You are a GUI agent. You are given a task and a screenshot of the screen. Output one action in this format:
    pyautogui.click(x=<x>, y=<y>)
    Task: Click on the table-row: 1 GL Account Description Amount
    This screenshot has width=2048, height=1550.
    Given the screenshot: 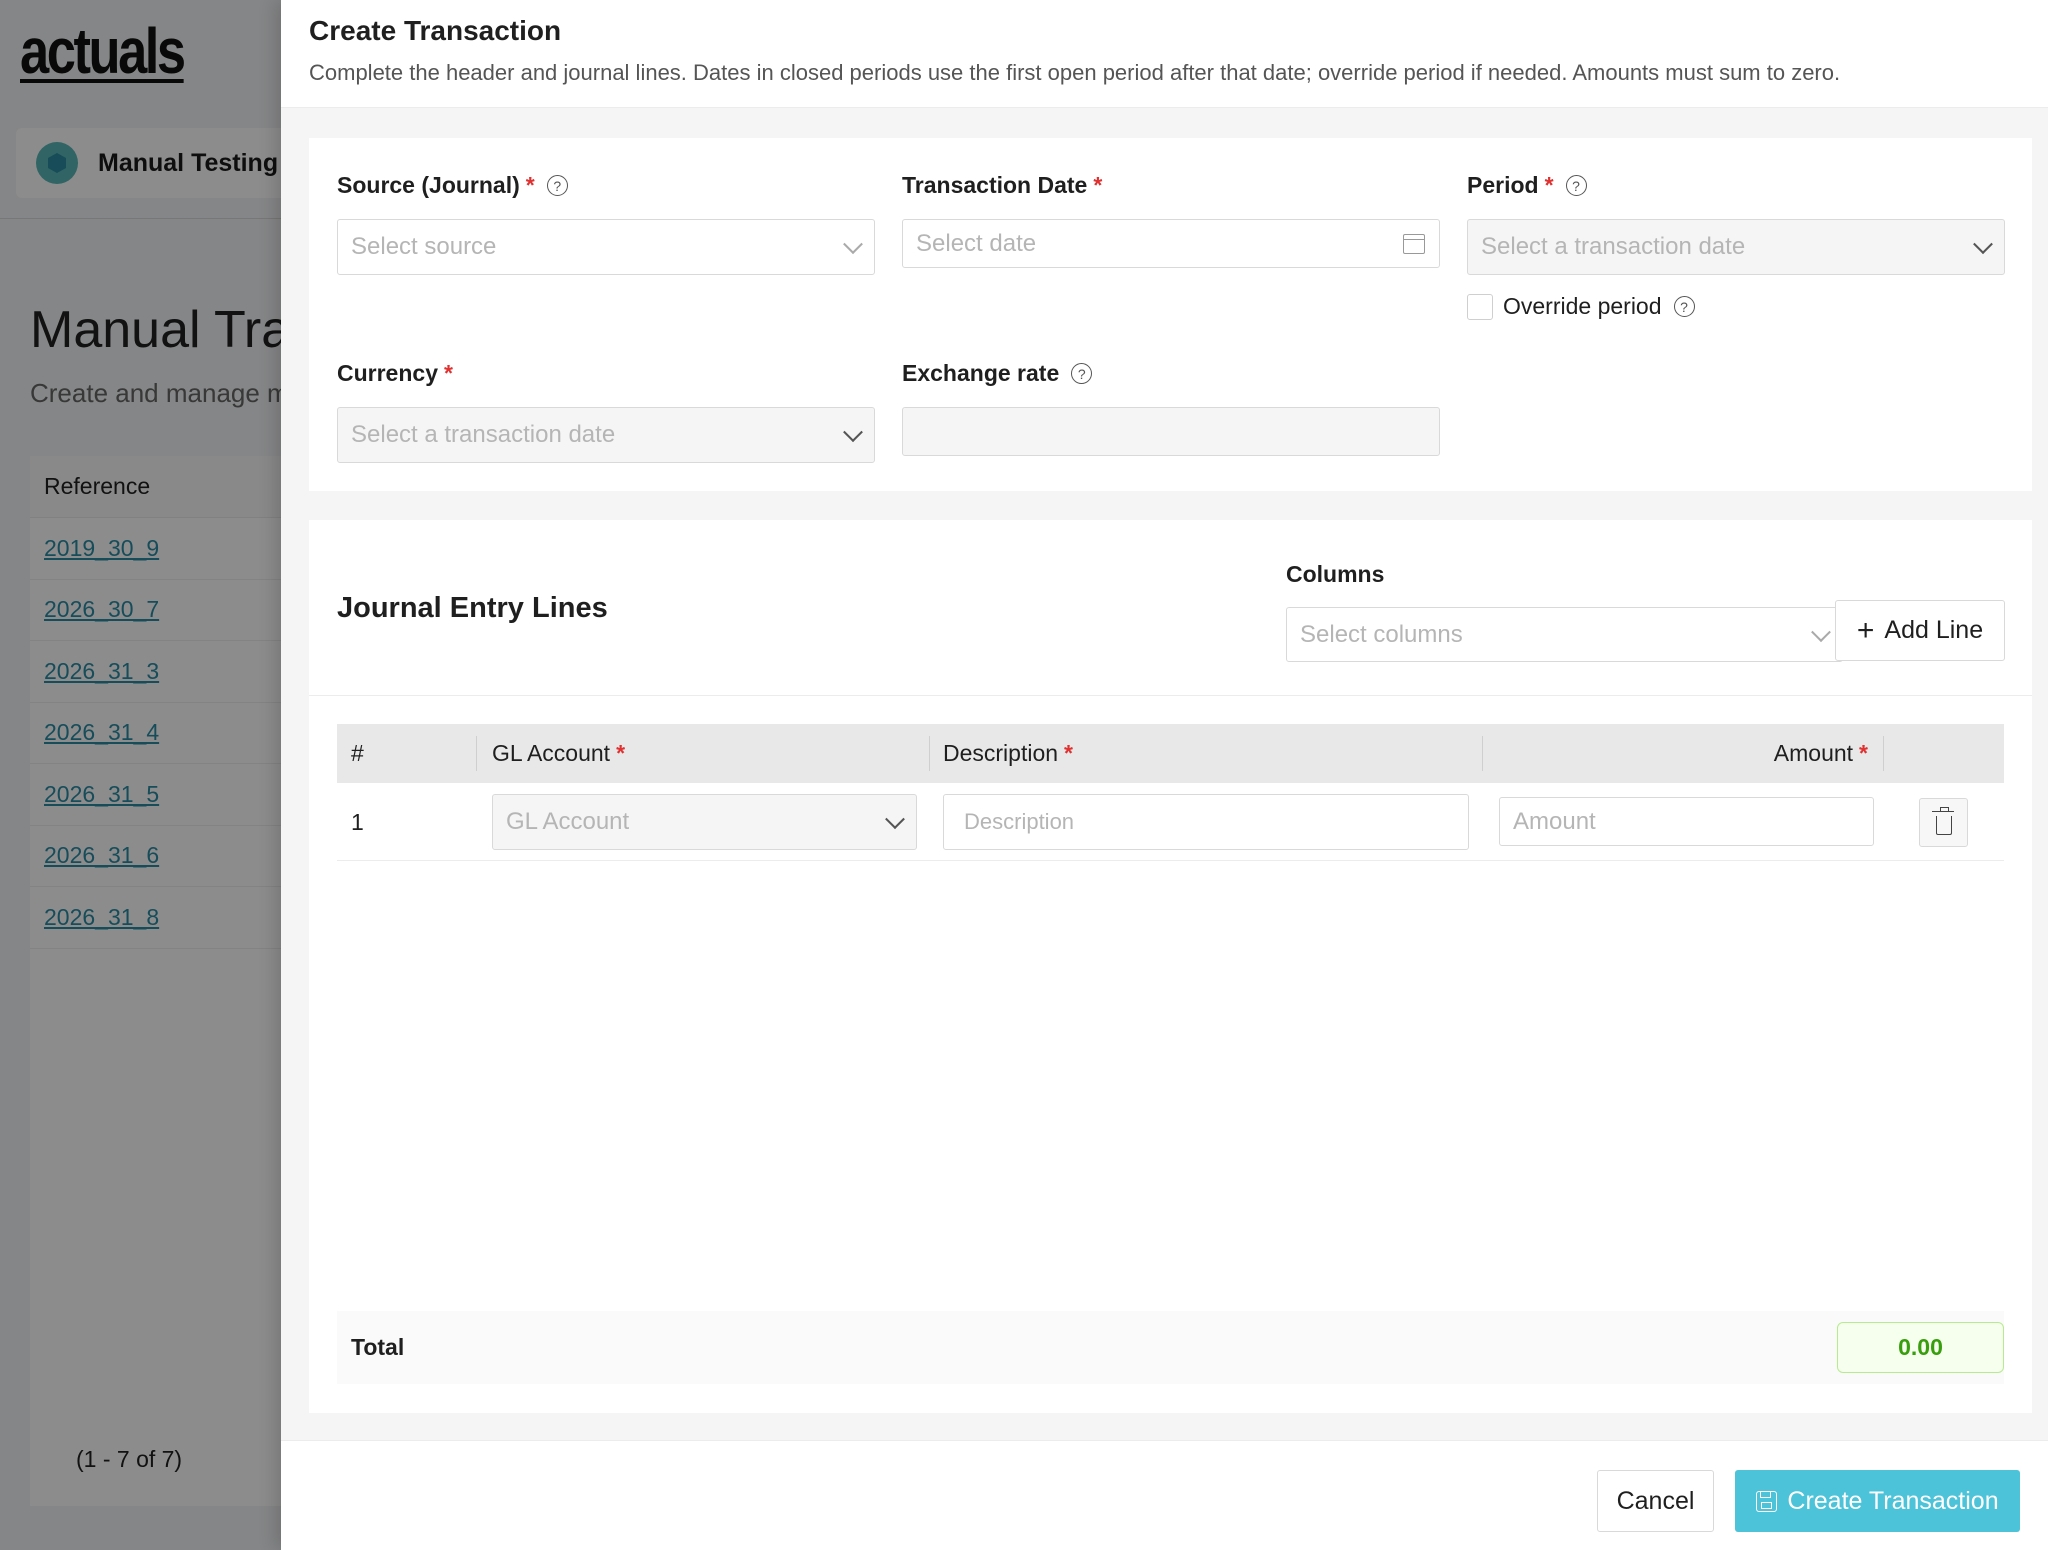 What is the action you would take?
    pyautogui.click(x=1170, y=822)
    